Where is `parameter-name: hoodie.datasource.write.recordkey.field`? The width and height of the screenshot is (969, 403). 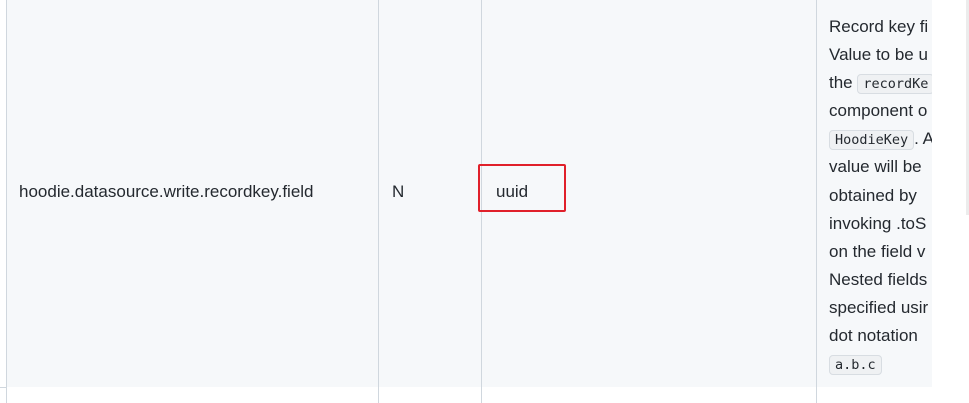 parameter-name: hoodie.datasource.write.recordkey.field is located at coordinates (166, 191).